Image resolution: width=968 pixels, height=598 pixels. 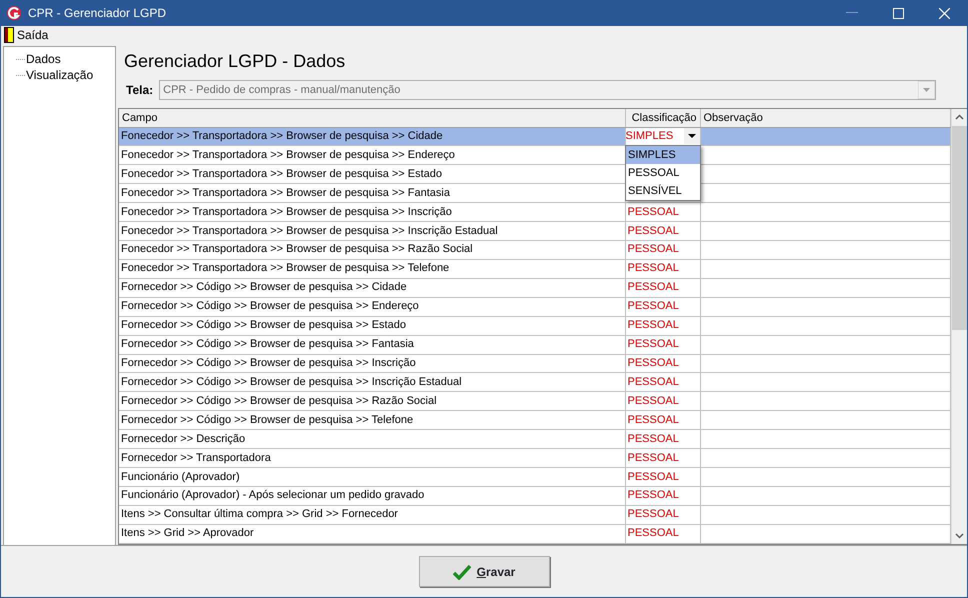 What do you see at coordinates (372, 136) in the screenshot?
I see `table-cell: Fonecedor >> Transportadora >> Browser de pesquisa >> Cidade` at bounding box center [372, 136].